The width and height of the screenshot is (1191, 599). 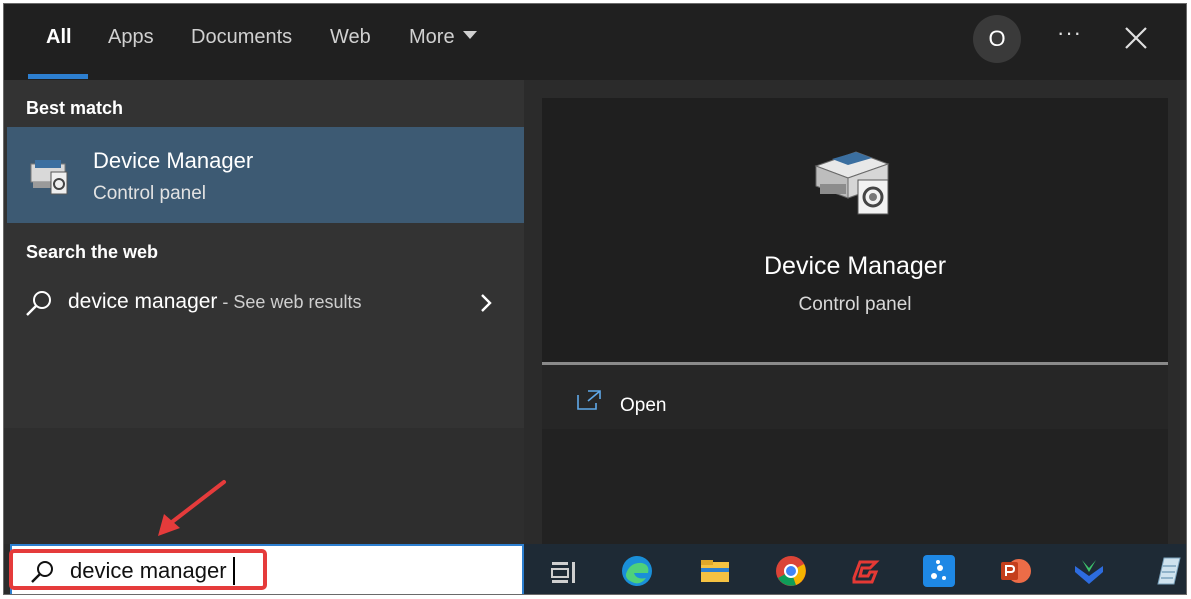 I want to click on web-result-text: device manager - See web results, so click(x=214, y=302).